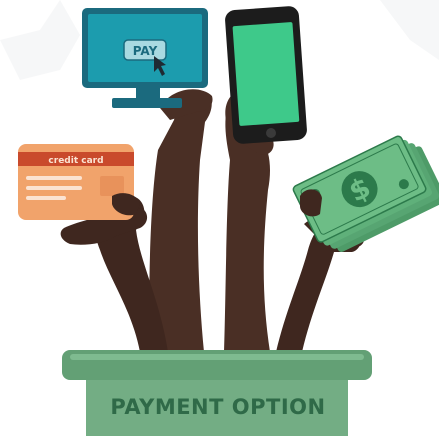  What do you see at coordinates (145, 51) in the screenshot?
I see `pay-button-label: PAY` at bounding box center [145, 51].